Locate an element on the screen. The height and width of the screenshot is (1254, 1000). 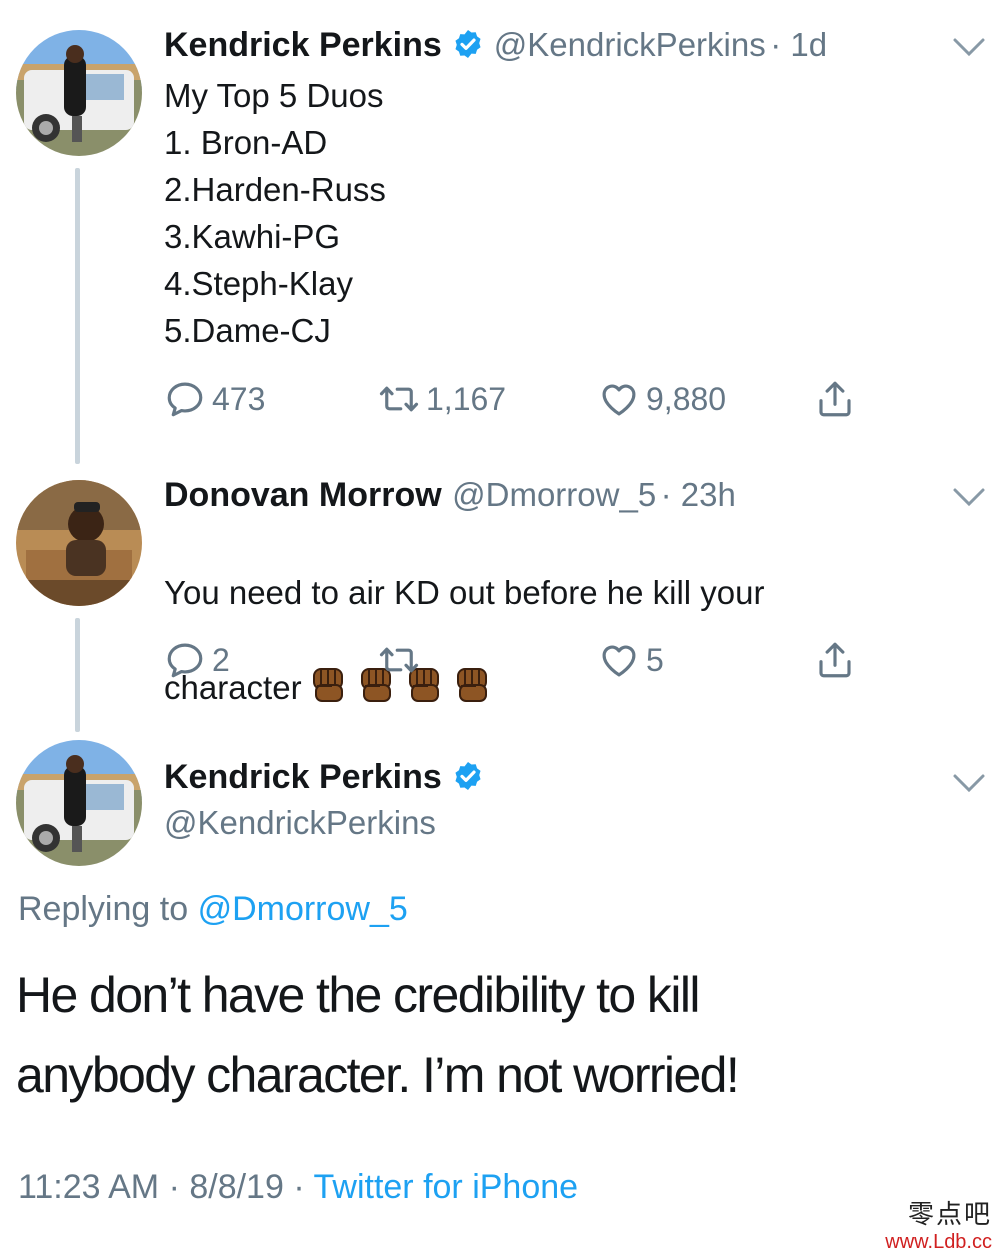
like-count: 5 is located at coordinates (655, 659).